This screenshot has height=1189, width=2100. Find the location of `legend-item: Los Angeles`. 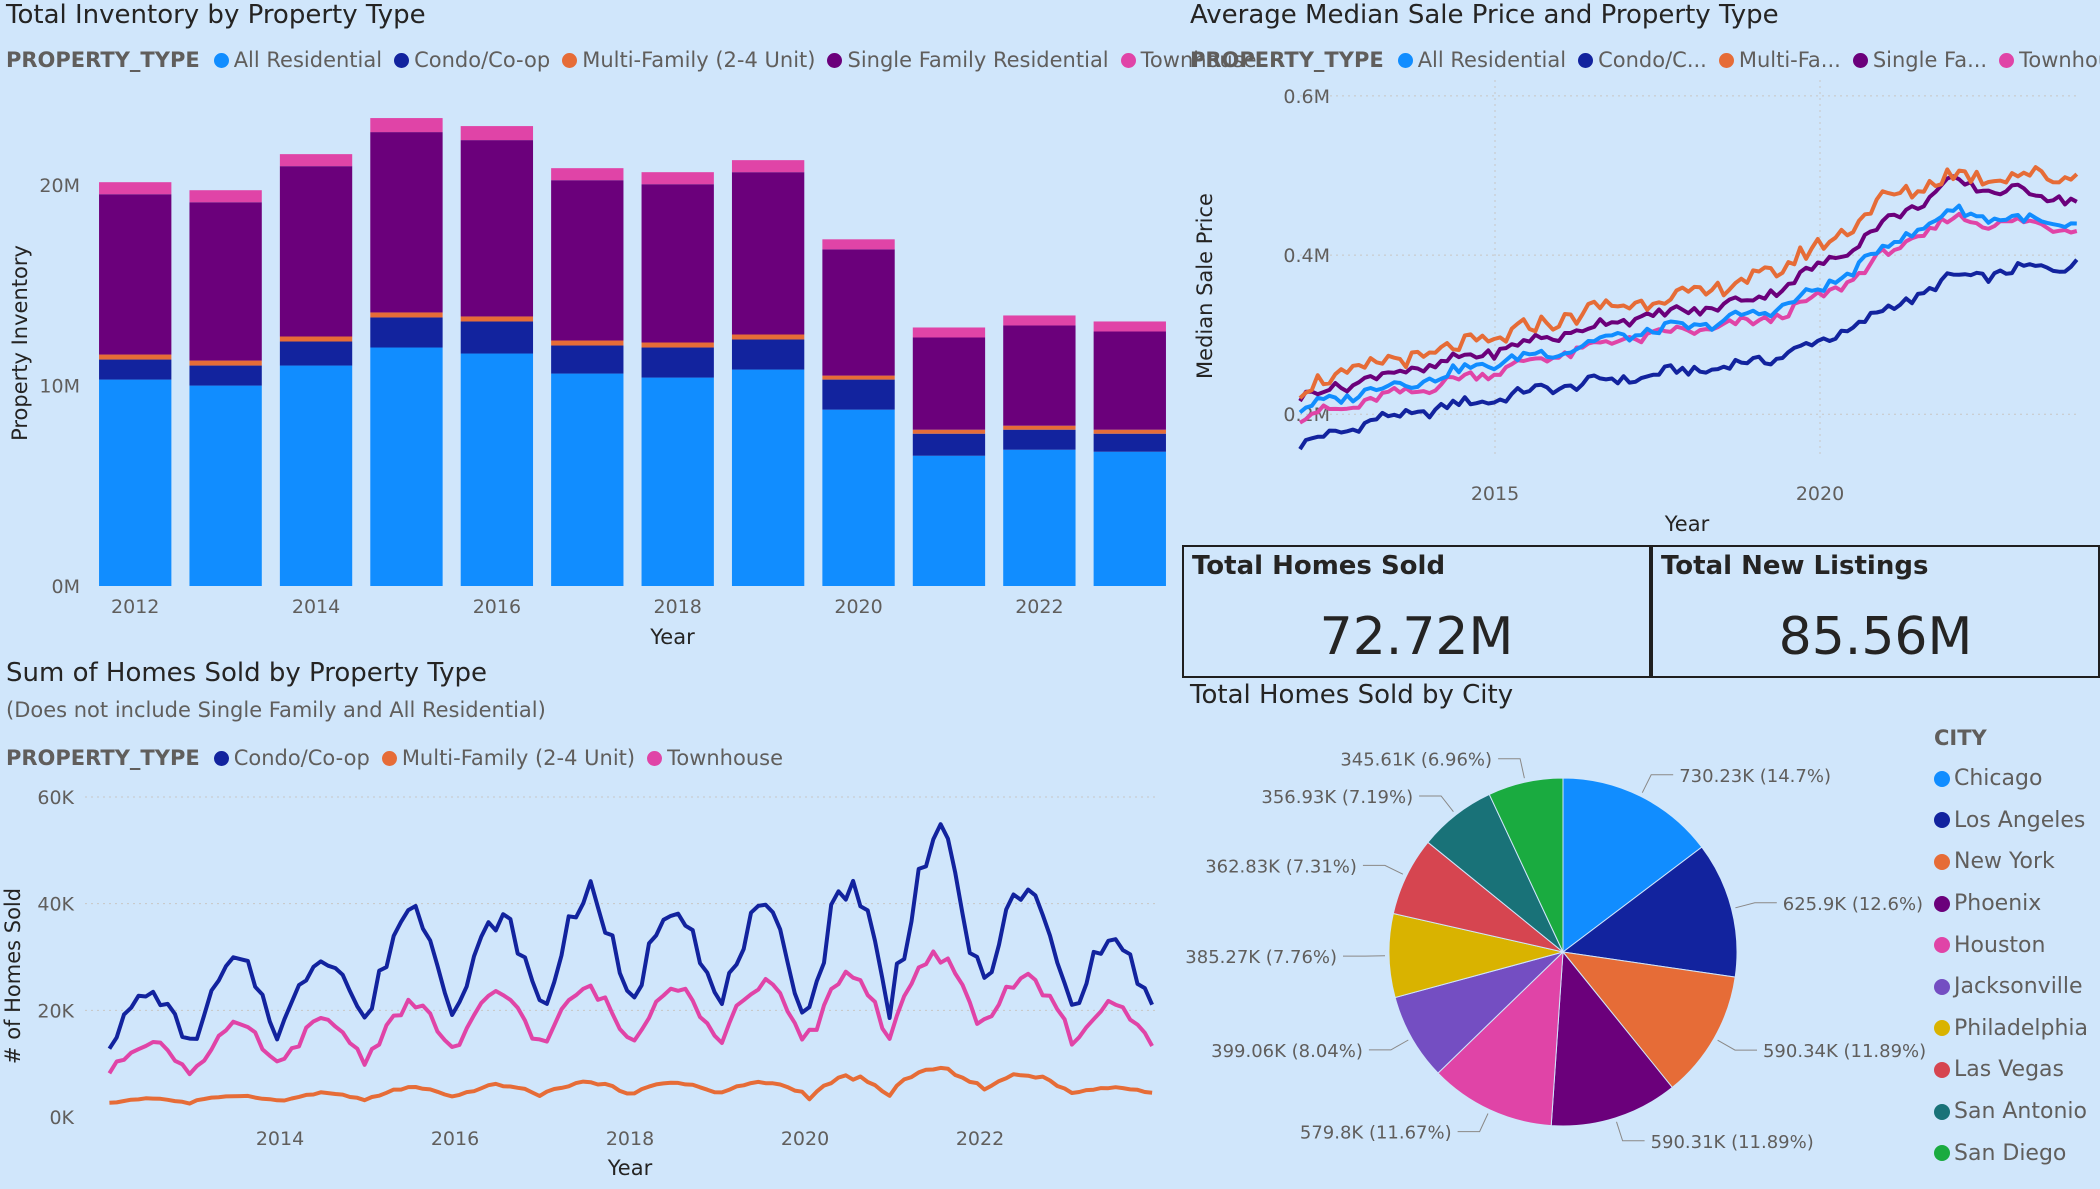

legend-item: Los Angeles is located at coordinates (2011, 821).